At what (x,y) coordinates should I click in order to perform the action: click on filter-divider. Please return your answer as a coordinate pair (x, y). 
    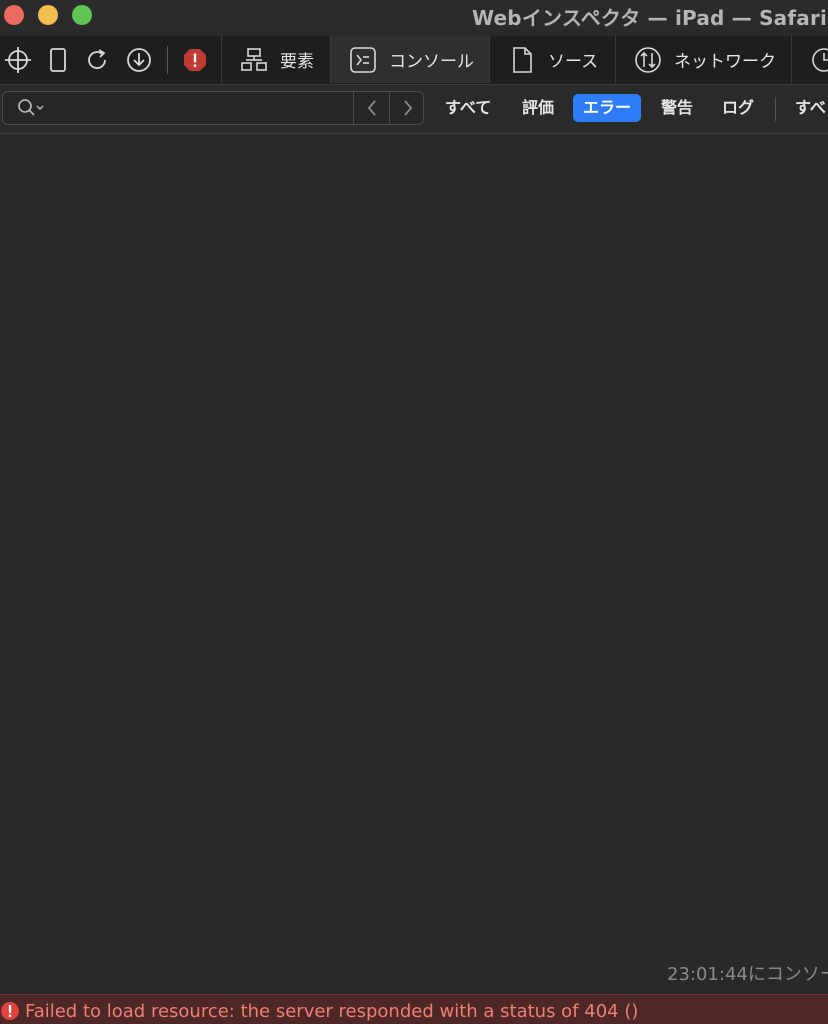
    Looking at the image, I should click on (775, 109).